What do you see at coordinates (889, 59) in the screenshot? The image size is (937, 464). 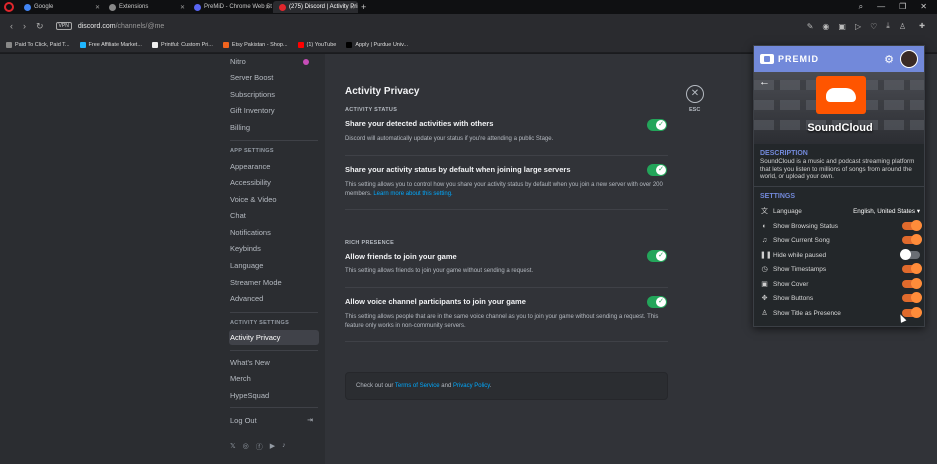 I see `gear-icon: ⚙` at bounding box center [889, 59].